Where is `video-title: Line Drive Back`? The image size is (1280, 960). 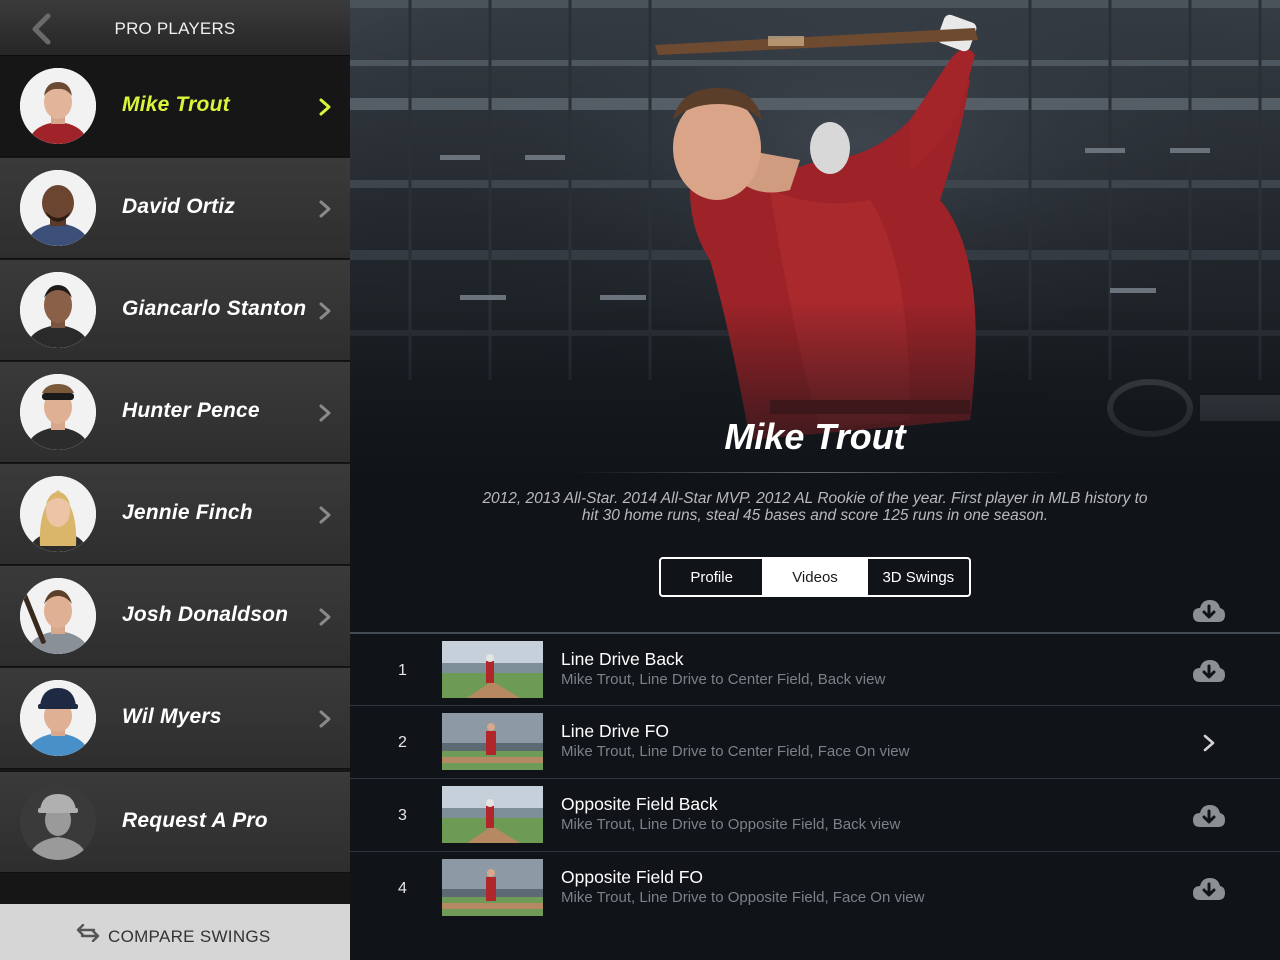 video-title: Line Drive Back is located at coordinates (622, 659).